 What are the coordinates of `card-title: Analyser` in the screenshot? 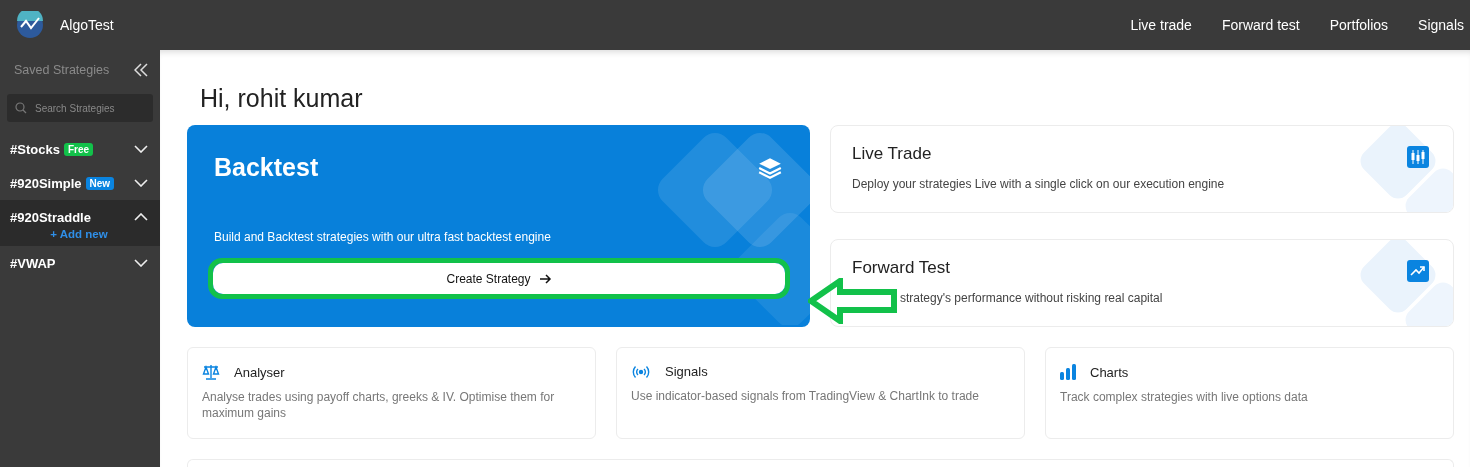 It's located at (259, 372).